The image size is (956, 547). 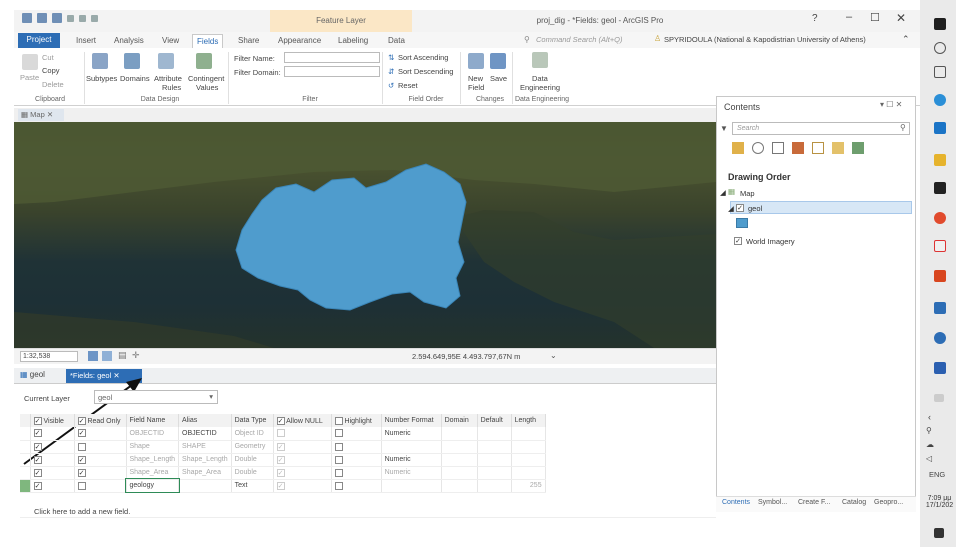 I want to click on data-type-cell: Double, so click(x=252, y=473).